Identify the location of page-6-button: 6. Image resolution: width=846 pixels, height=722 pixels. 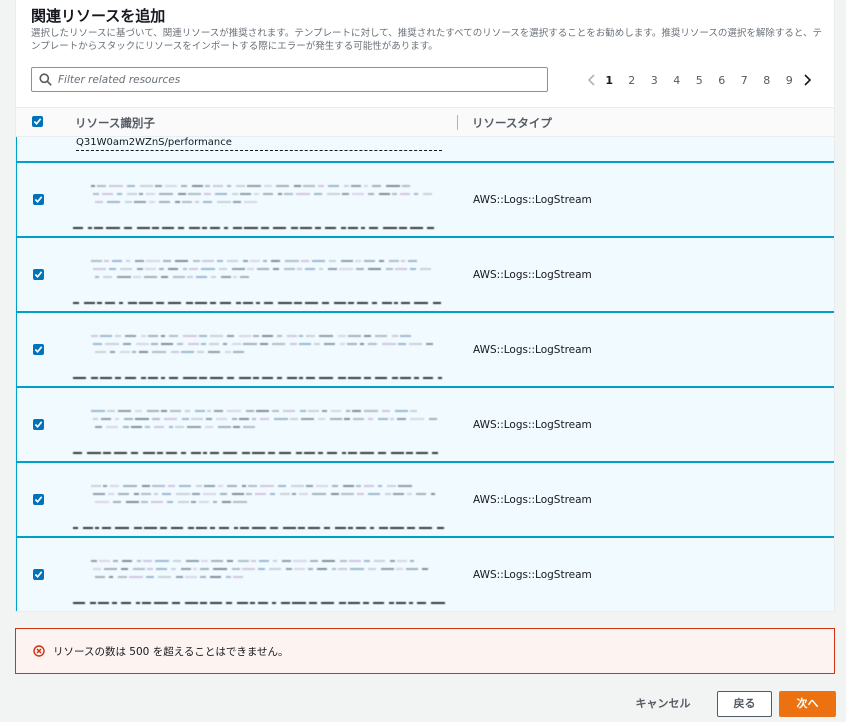
(722, 80).